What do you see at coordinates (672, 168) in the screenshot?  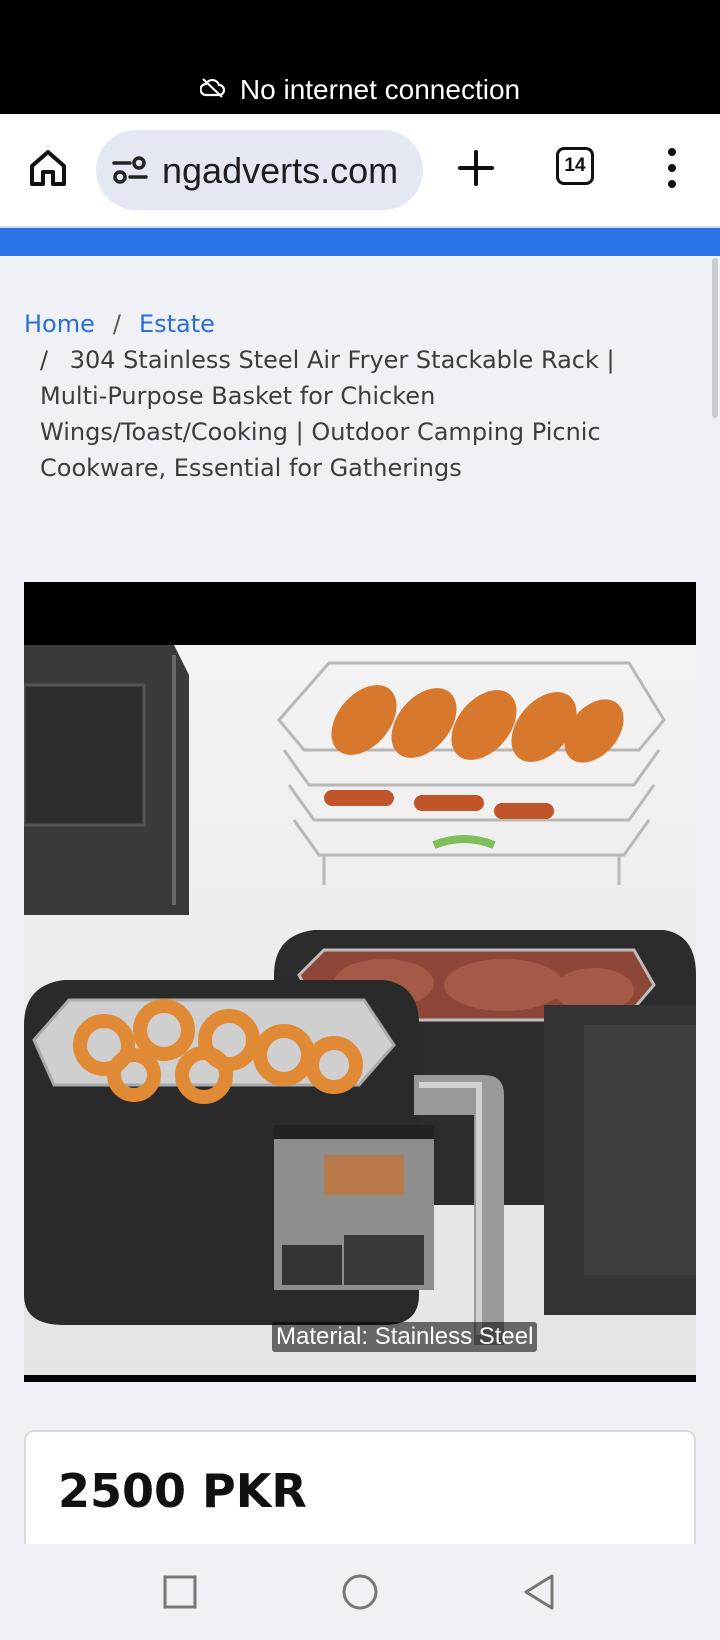 I see `more-menu-icon` at bounding box center [672, 168].